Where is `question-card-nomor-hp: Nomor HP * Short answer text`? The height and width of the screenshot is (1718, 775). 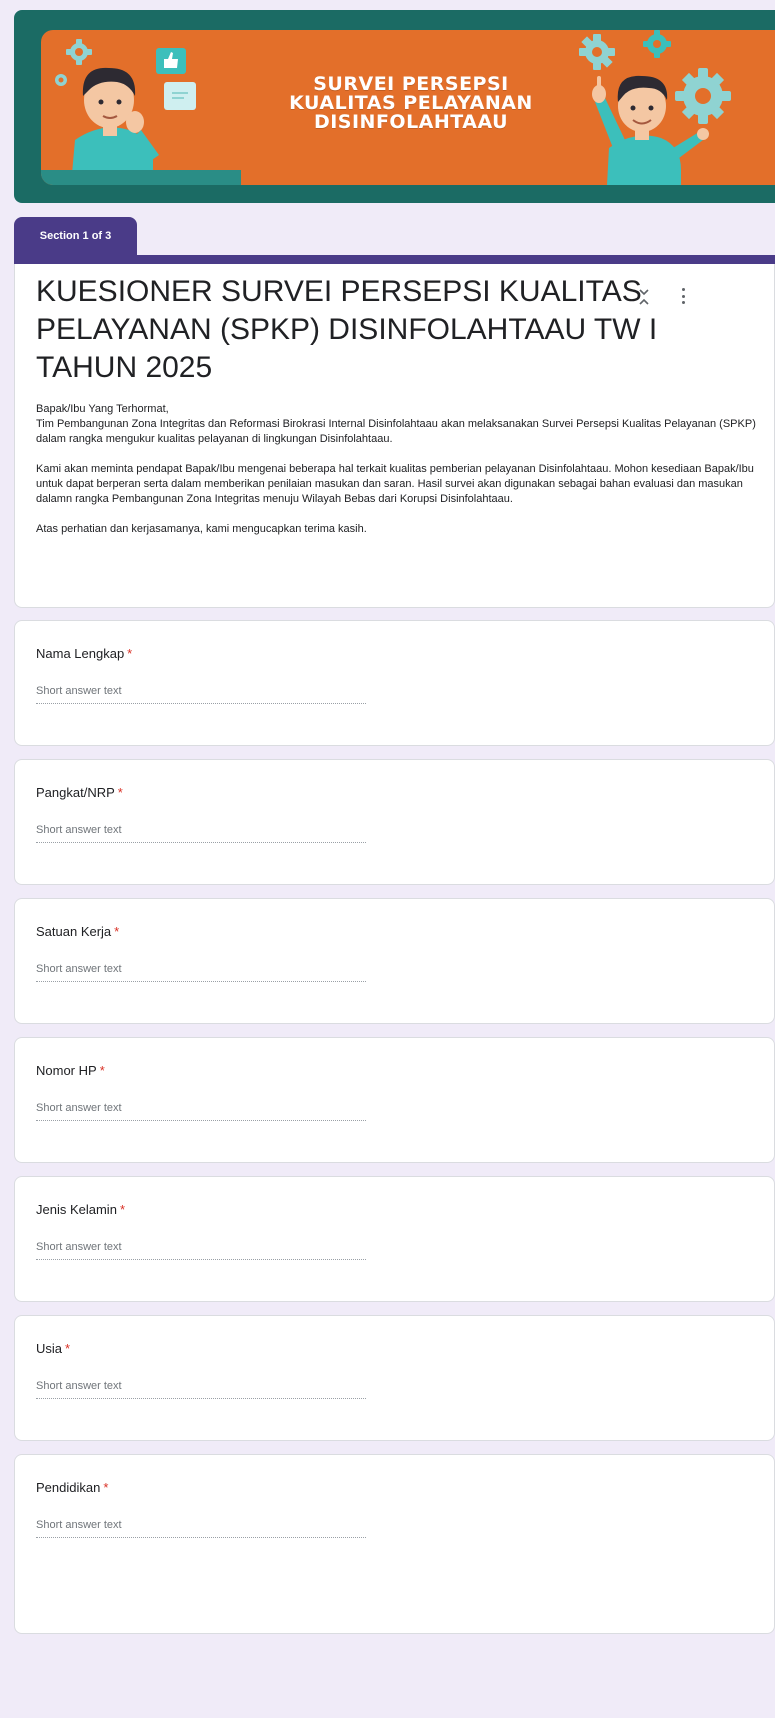
question-card-nomor-hp: Nomor HP * Short answer text is located at coordinates (394, 1100).